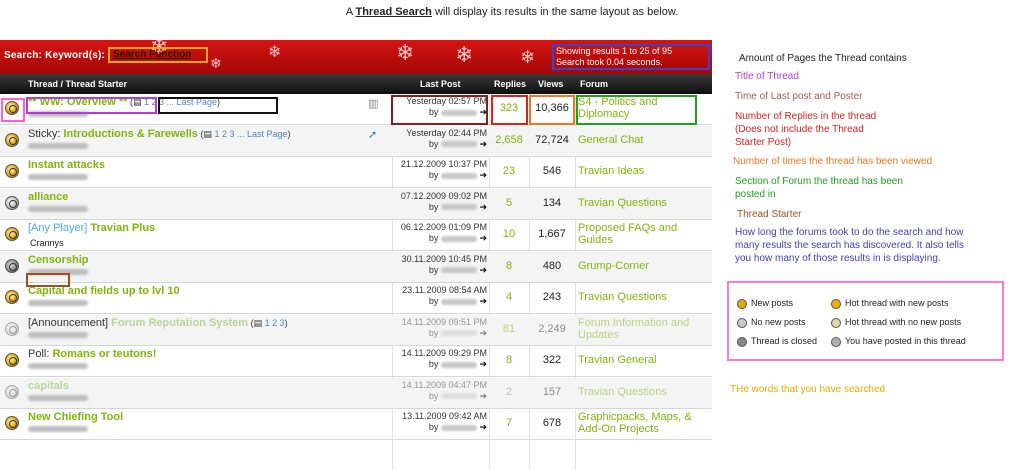 The image size is (1024, 470). I want to click on legend-no-new: No new posts, so click(771, 322).